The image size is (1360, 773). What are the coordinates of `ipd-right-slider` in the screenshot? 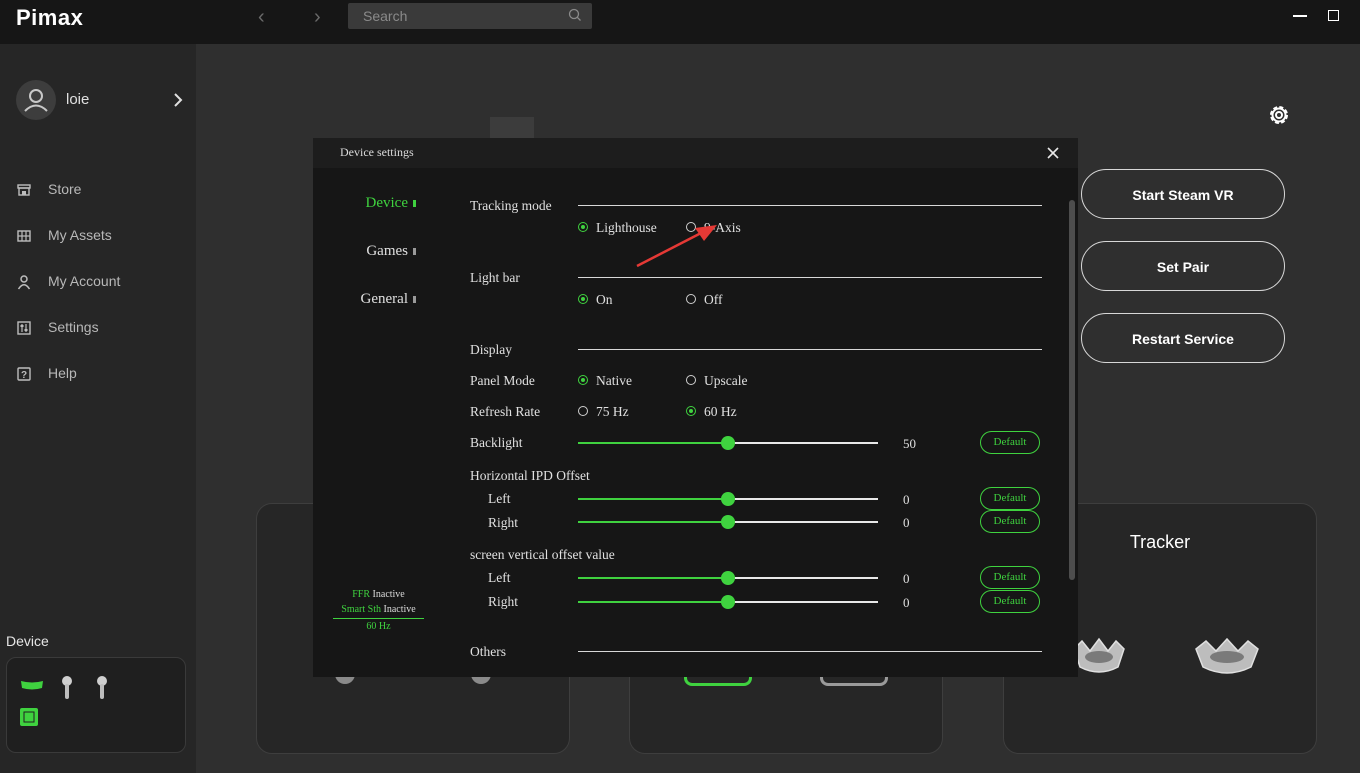 It's located at (728, 522).